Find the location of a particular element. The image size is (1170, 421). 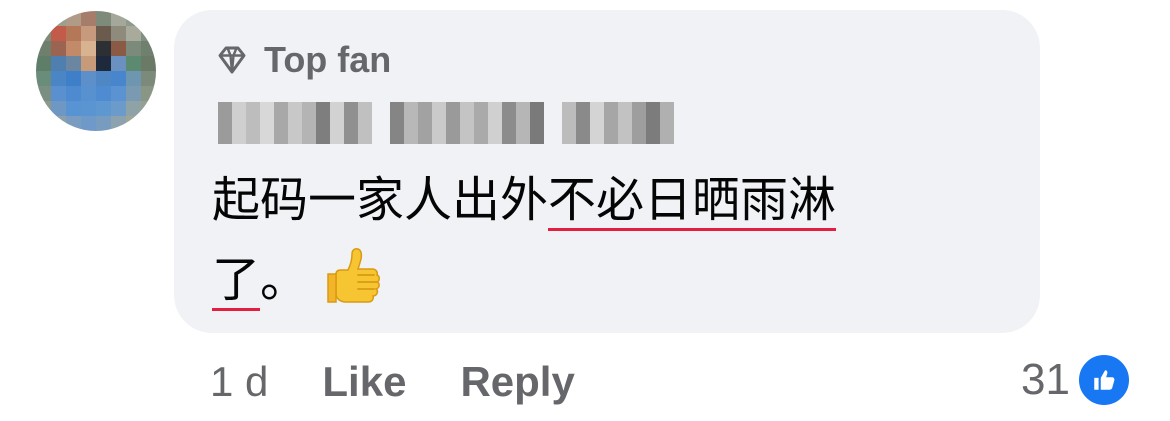

diamond-icon is located at coordinates (232, 60).